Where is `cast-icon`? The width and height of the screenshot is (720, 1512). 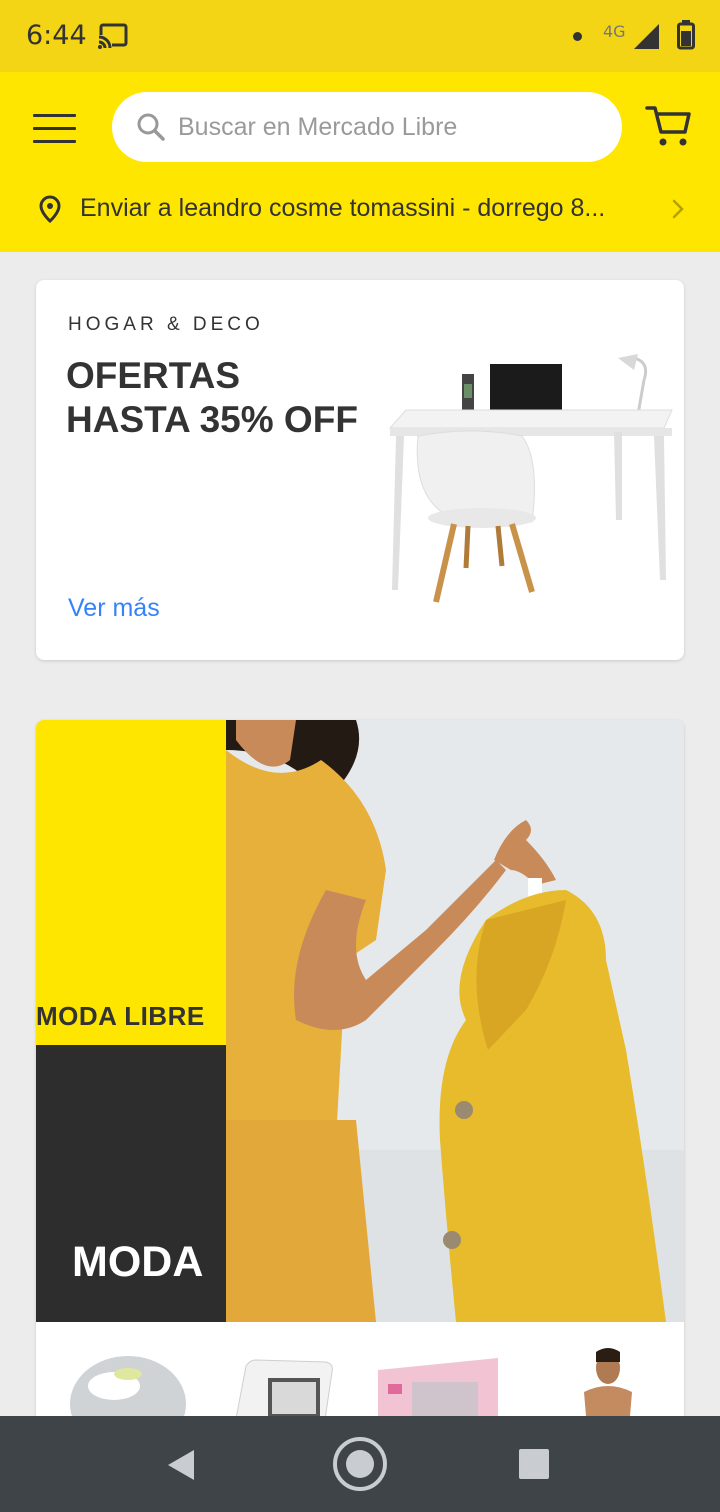 cast-icon is located at coordinates (113, 38).